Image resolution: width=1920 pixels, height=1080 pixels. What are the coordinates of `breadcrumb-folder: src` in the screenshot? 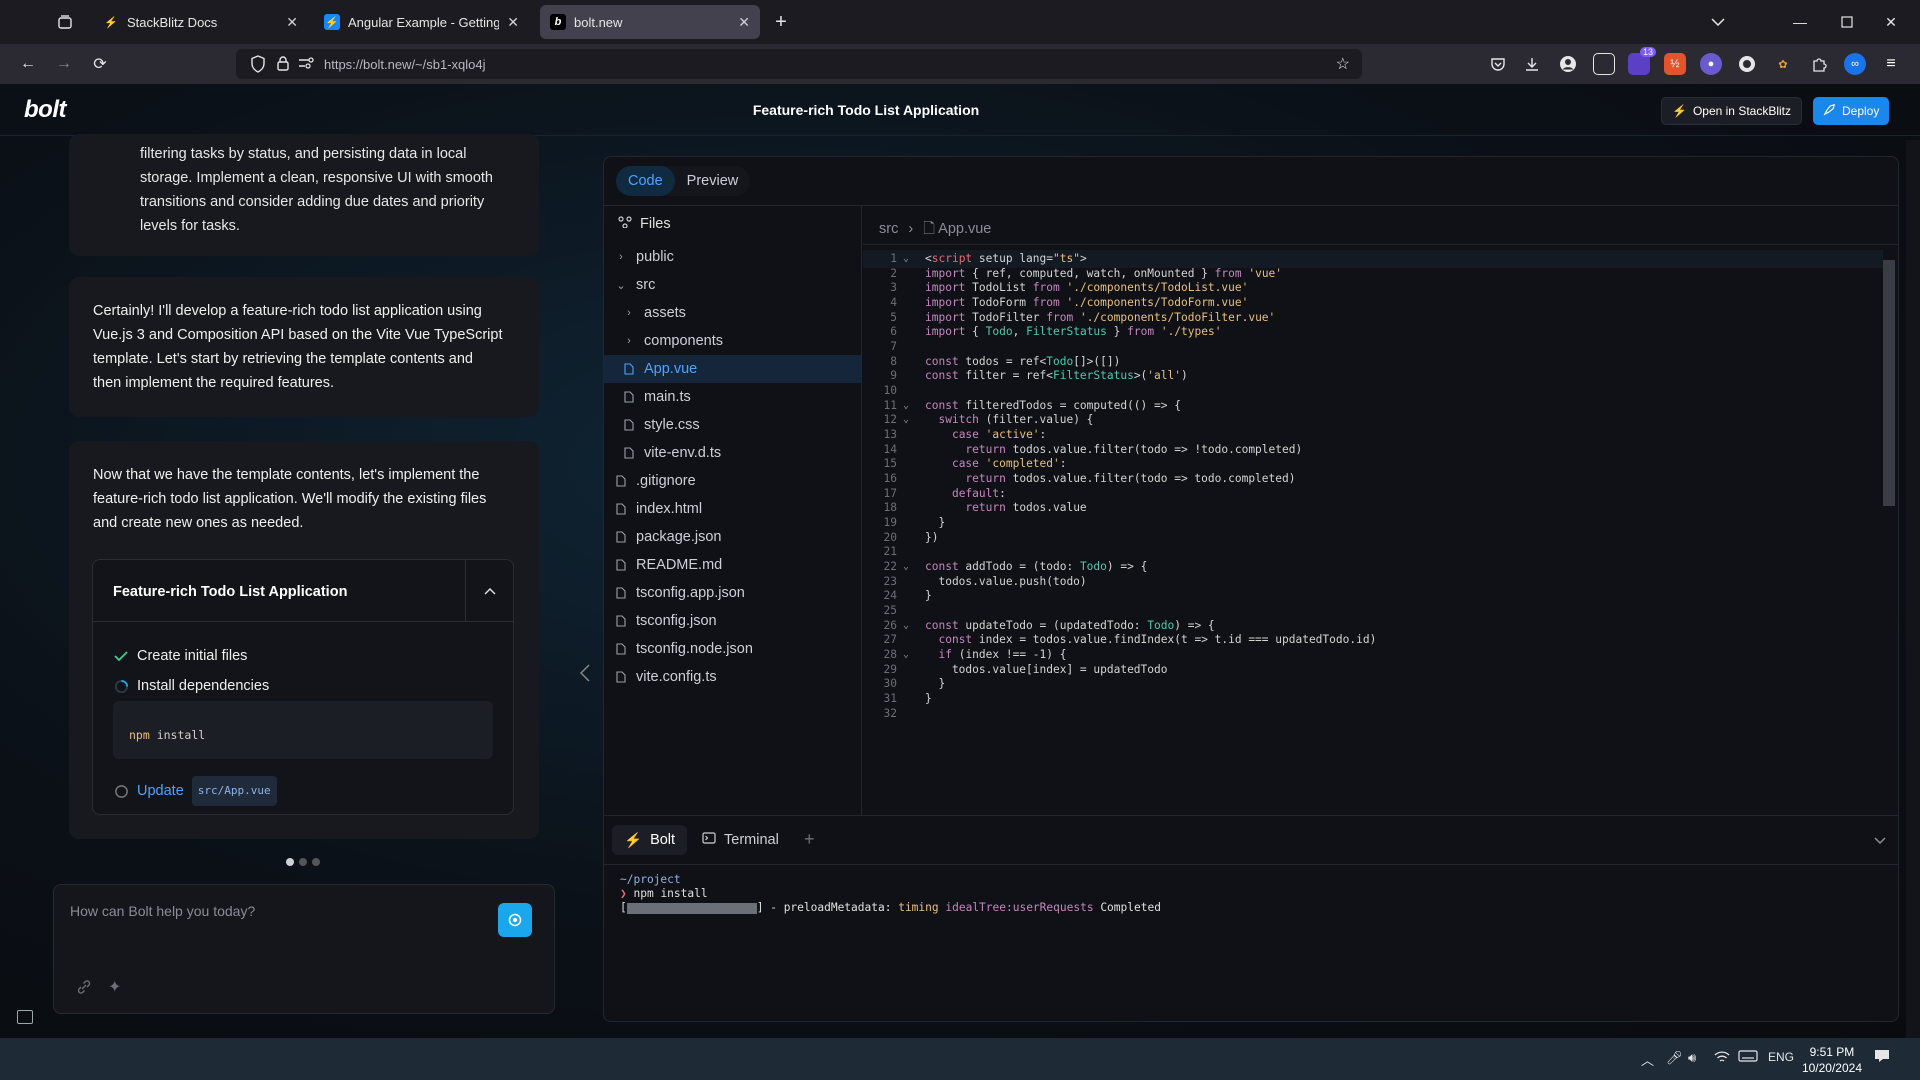 It's located at (888, 229).